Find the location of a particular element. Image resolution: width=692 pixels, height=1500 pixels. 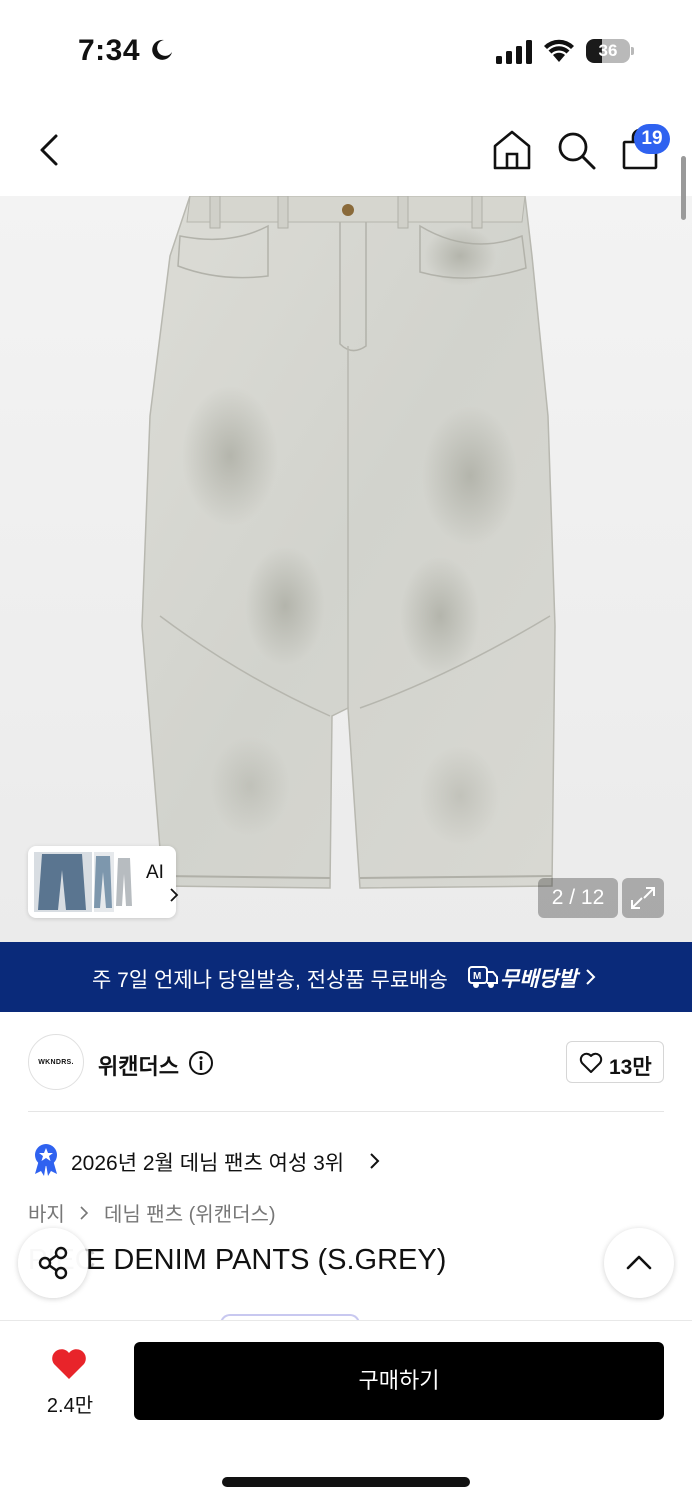

brand-row: WKNDRS. 위캔더스 13만 is located at coordinates (346, 1062).